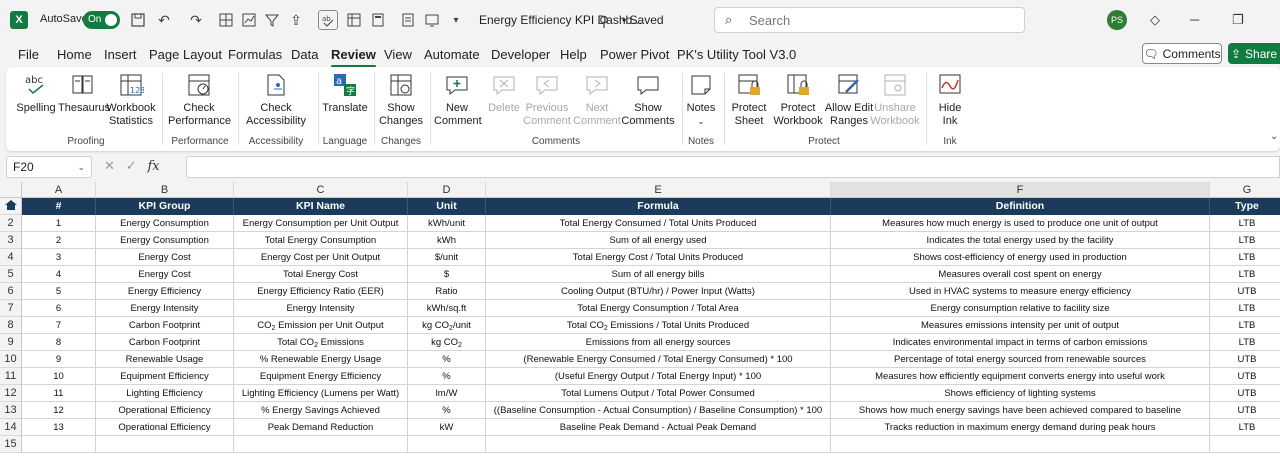 This screenshot has width=1280, height=466. What do you see at coordinates (59, 393) in the screenshot?
I see `cell-num: 11` at bounding box center [59, 393].